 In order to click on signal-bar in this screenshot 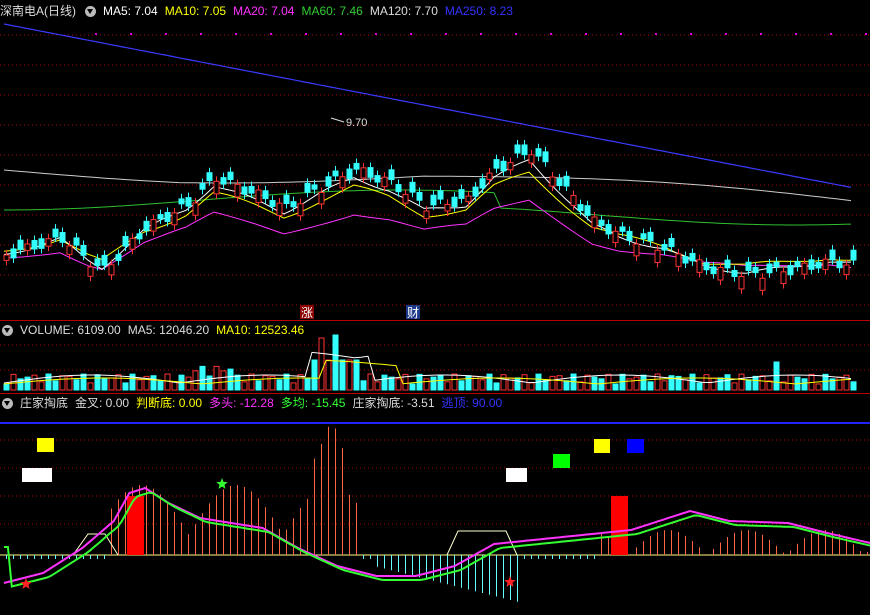, I will do `click(135, 525)`.